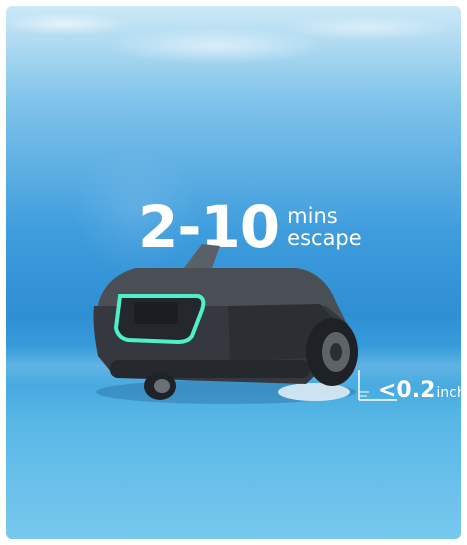  What do you see at coordinates (336, 352) in the screenshot?
I see `rear-wheel-center` at bounding box center [336, 352].